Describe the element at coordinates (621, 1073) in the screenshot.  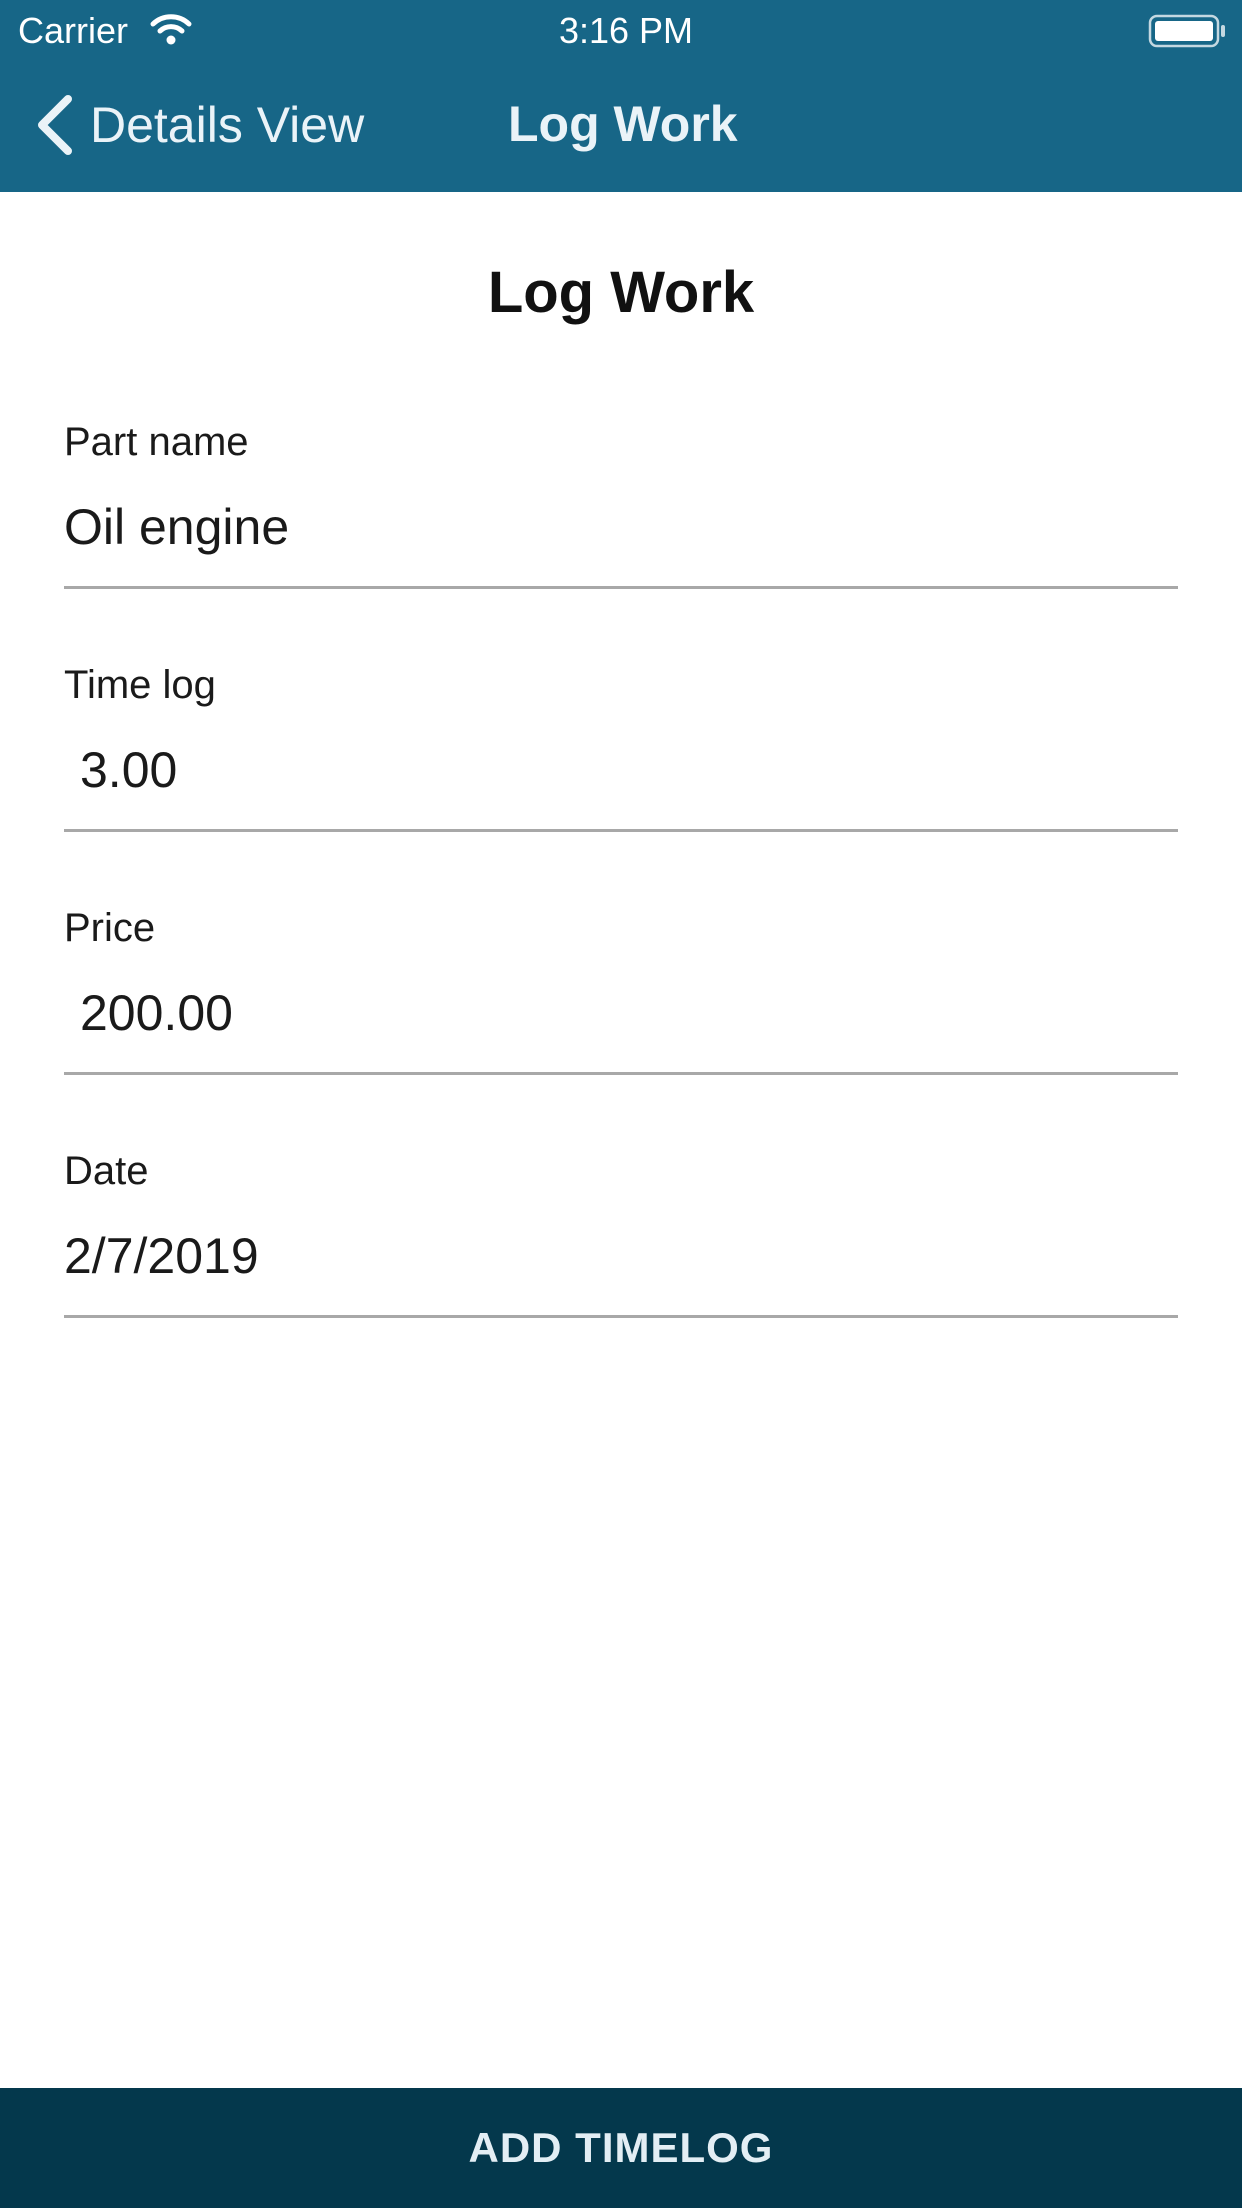
I see `price-underline` at that location.